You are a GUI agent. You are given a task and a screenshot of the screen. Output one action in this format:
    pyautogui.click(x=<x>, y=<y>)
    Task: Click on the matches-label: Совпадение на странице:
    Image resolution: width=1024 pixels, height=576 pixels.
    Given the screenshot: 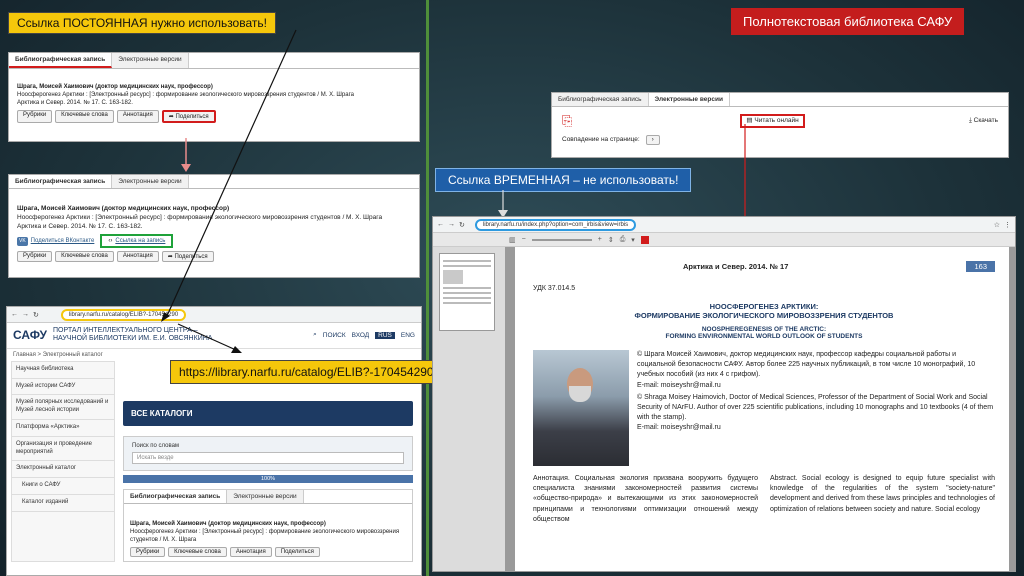 What is the action you would take?
    pyautogui.click(x=601, y=139)
    